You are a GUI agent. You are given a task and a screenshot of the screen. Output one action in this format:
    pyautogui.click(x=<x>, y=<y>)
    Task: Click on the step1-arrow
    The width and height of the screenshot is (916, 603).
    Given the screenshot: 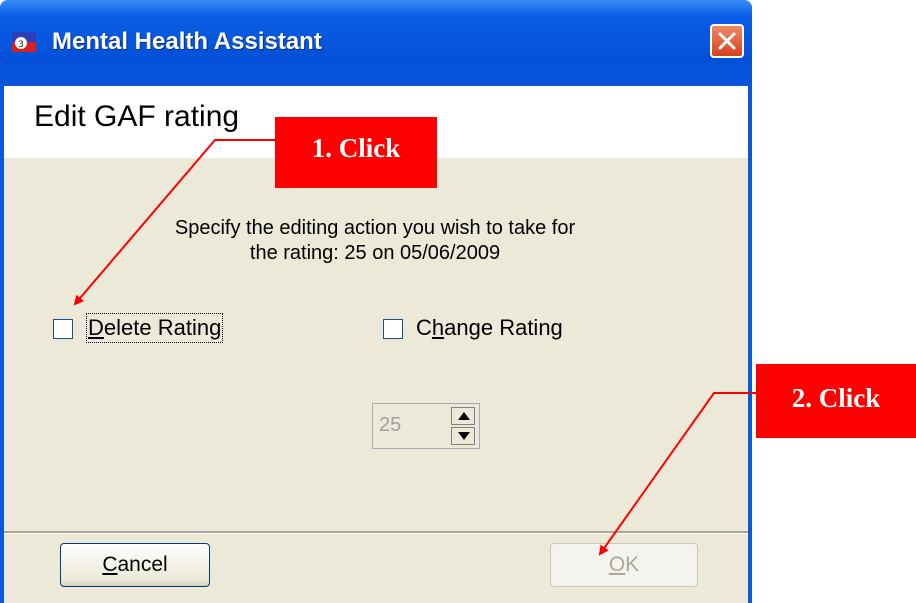 What is the action you would take?
    pyautogui.click(x=174, y=222)
    